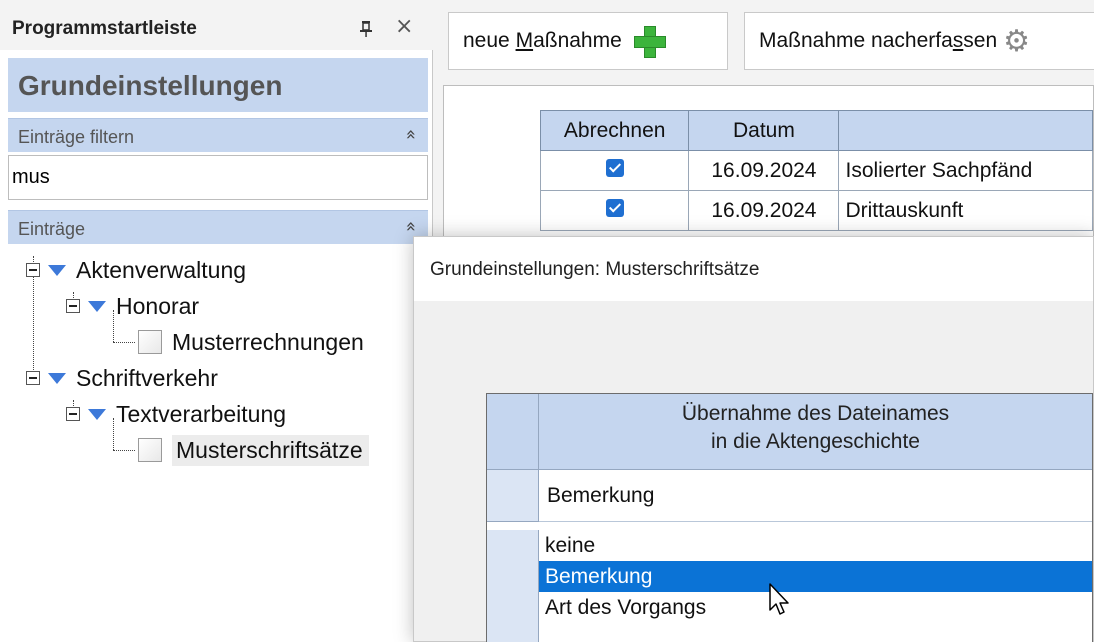 The width and height of the screenshot is (1094, 642). What do you see at coordinates (649, 41) in the screenshot?
I see `plus-icon` at bounding box center [649, 41].